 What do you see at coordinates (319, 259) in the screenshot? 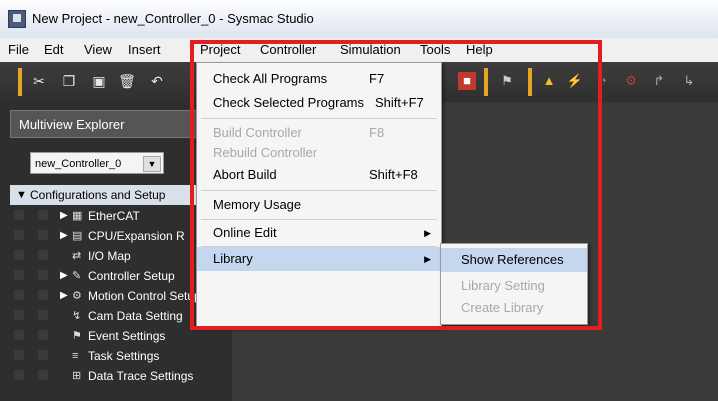
I see `menu-library: Library ▶` at bounding box center [319, 259].